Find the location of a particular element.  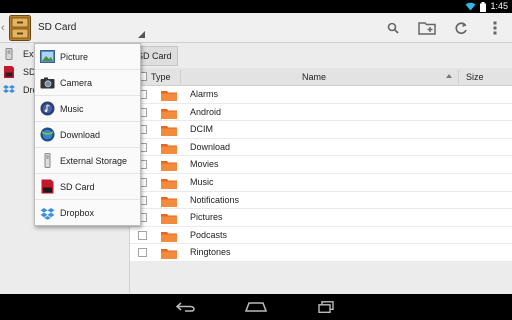

home-icon is located at coordinates (256, 307).